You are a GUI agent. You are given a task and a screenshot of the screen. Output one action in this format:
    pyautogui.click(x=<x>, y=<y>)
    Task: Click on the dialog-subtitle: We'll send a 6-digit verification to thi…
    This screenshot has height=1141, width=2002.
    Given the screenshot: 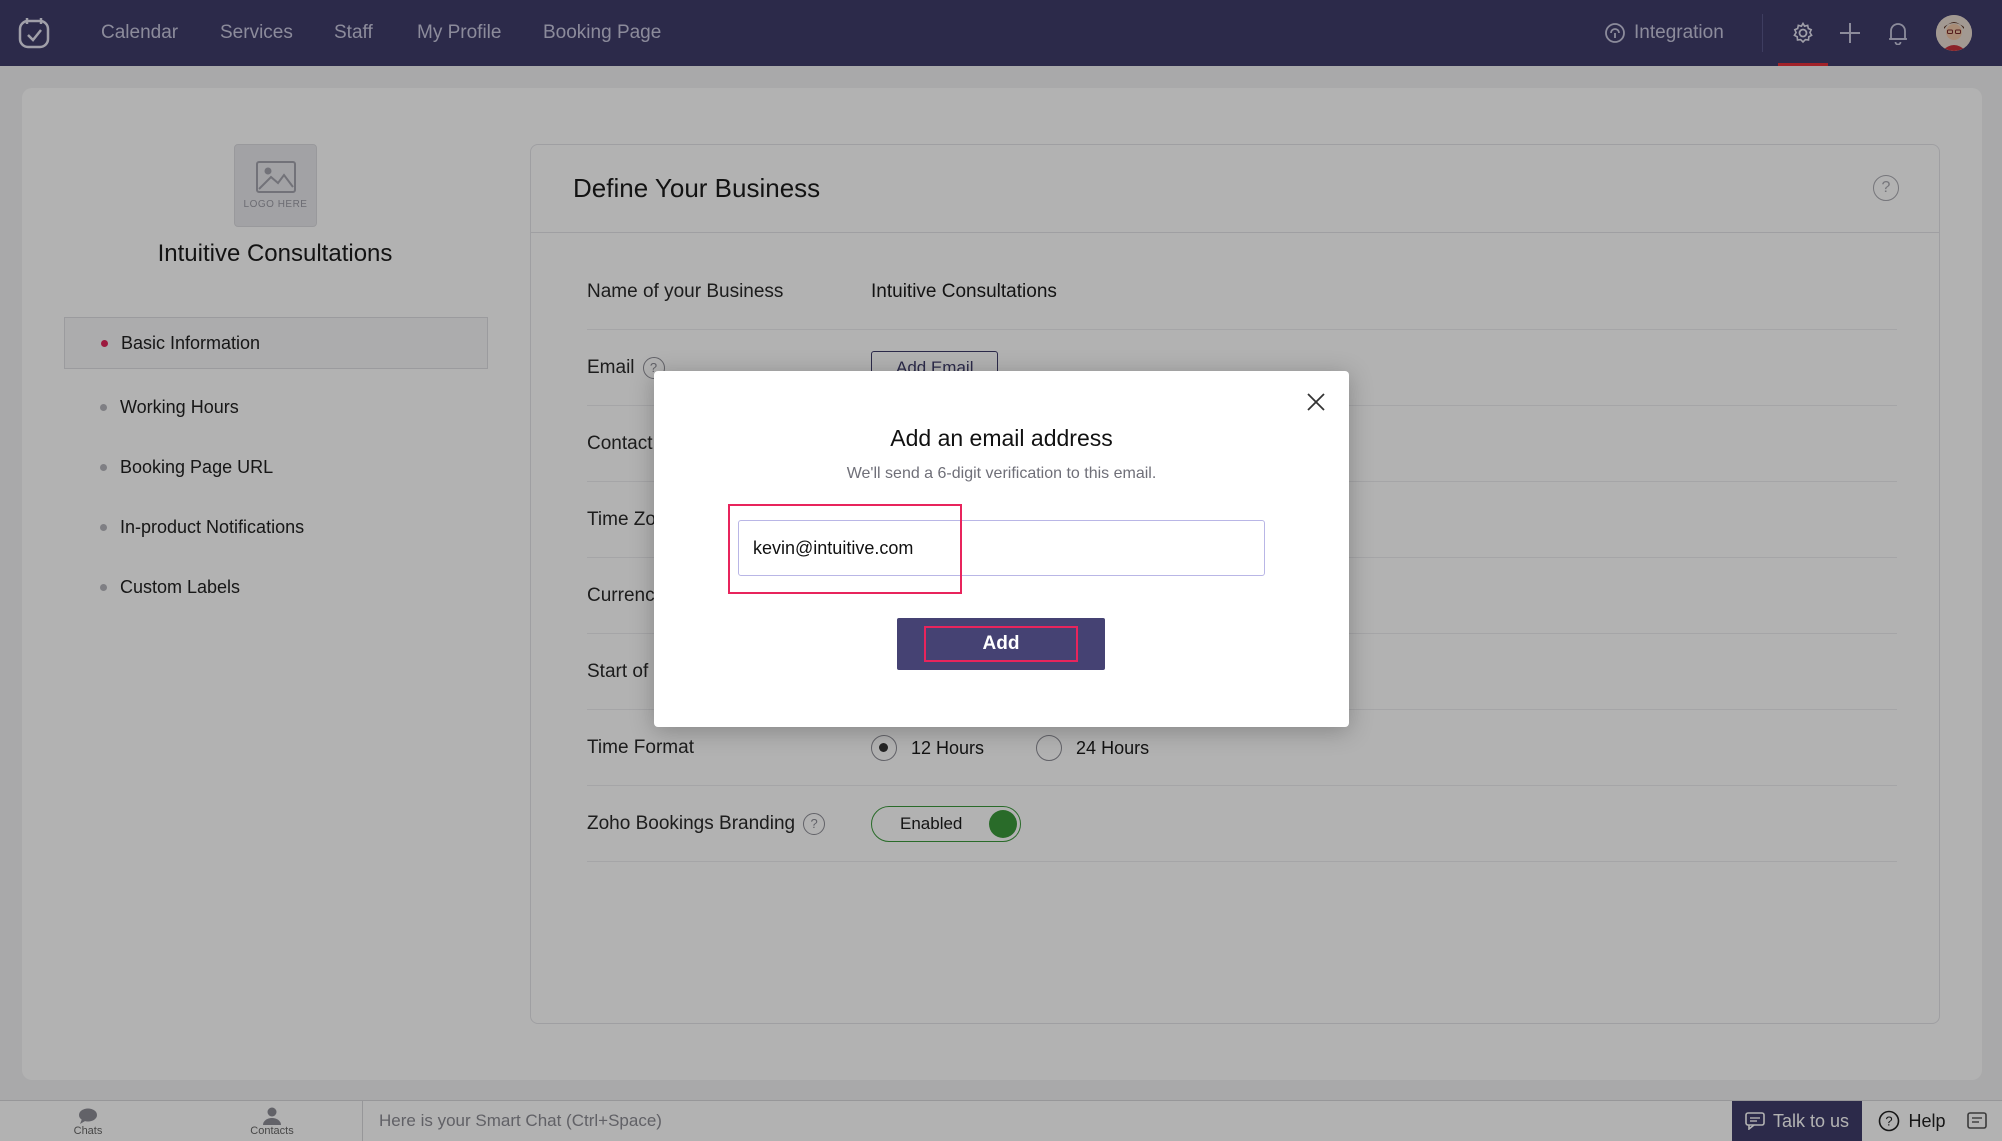 What is the action you would take?
    pyautogui.click(x=1001, y=473)
    